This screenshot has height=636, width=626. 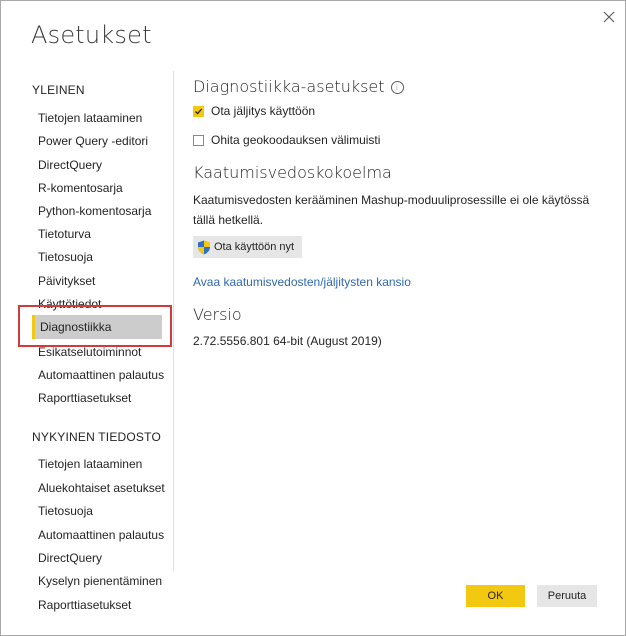 I want to click on close-button, so click(x=609, y=17).